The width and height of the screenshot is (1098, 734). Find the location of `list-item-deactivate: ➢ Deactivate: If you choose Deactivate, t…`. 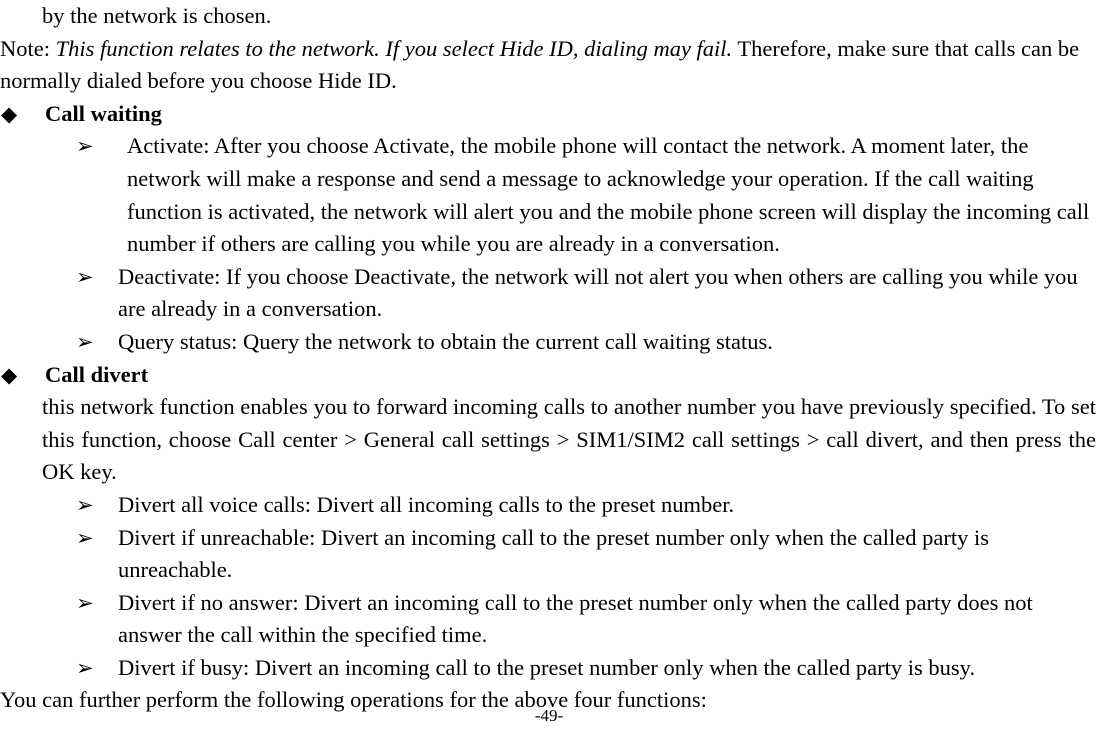

list-item-deactivate: ➢ Deactivate: If you choose Deactivate, t… is located at coordinates (549, 293).